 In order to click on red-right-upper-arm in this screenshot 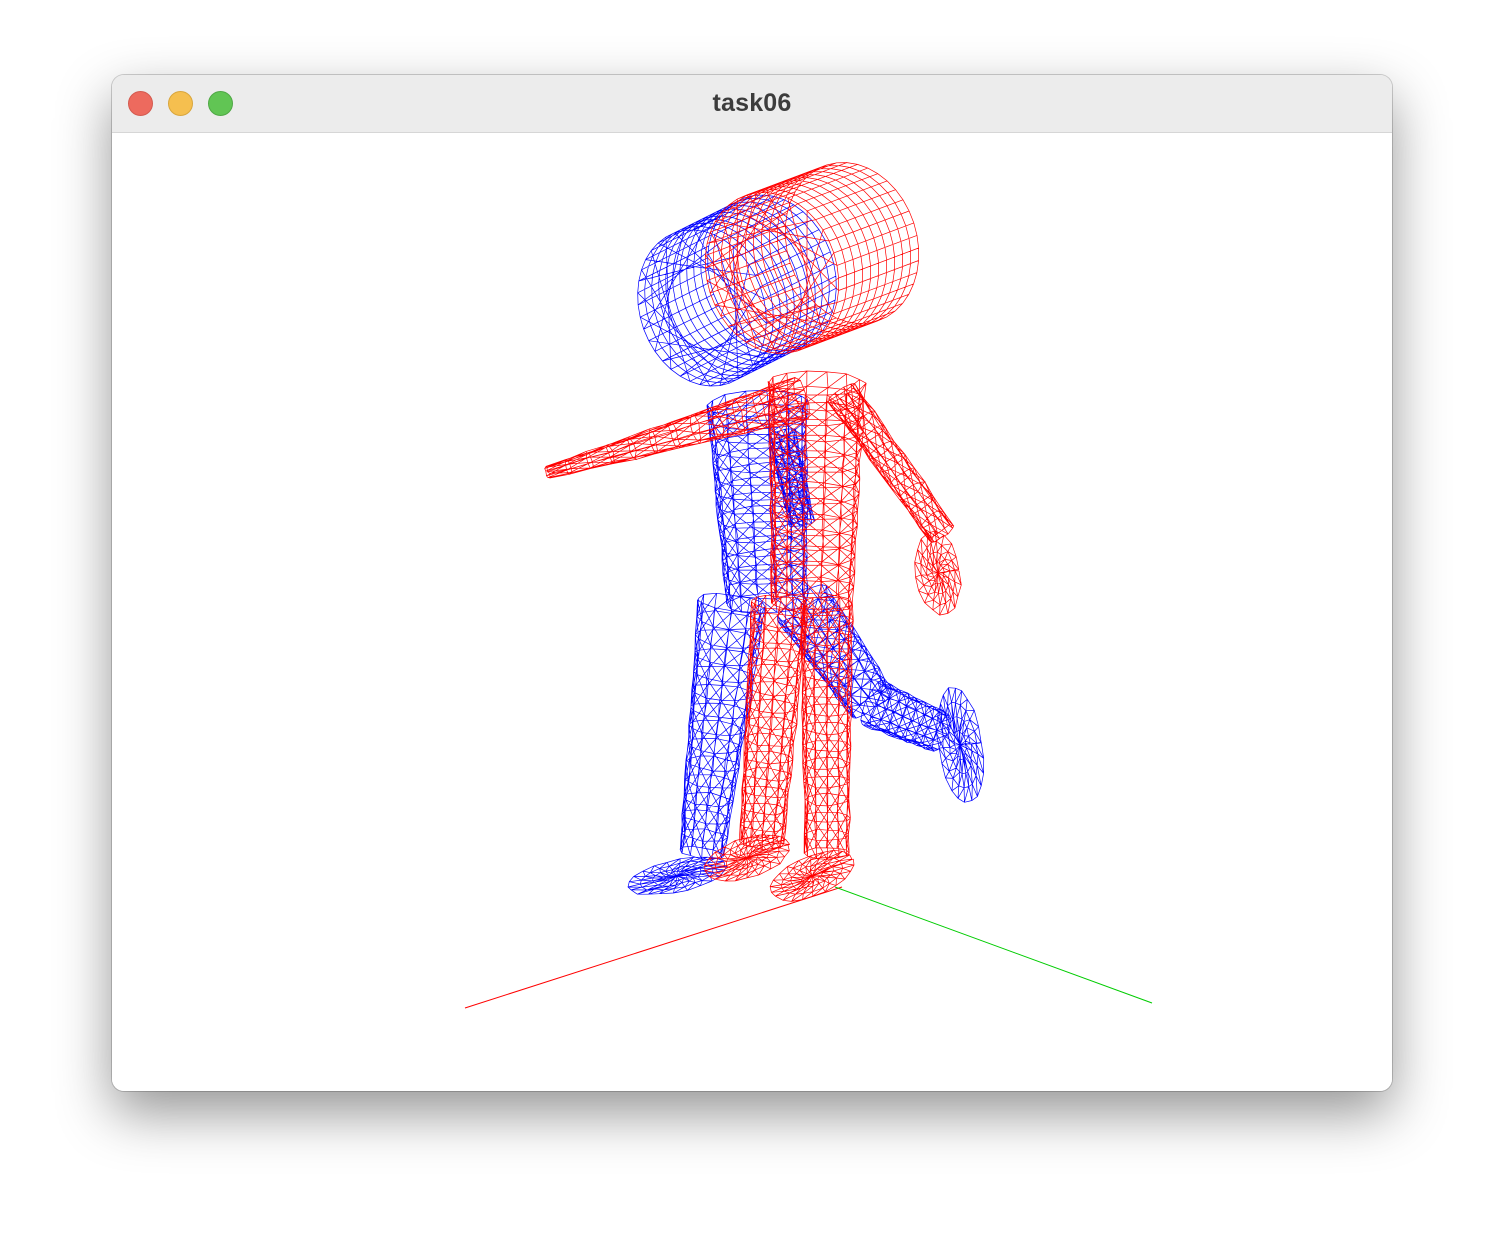, I will do `click(891, 462)`.